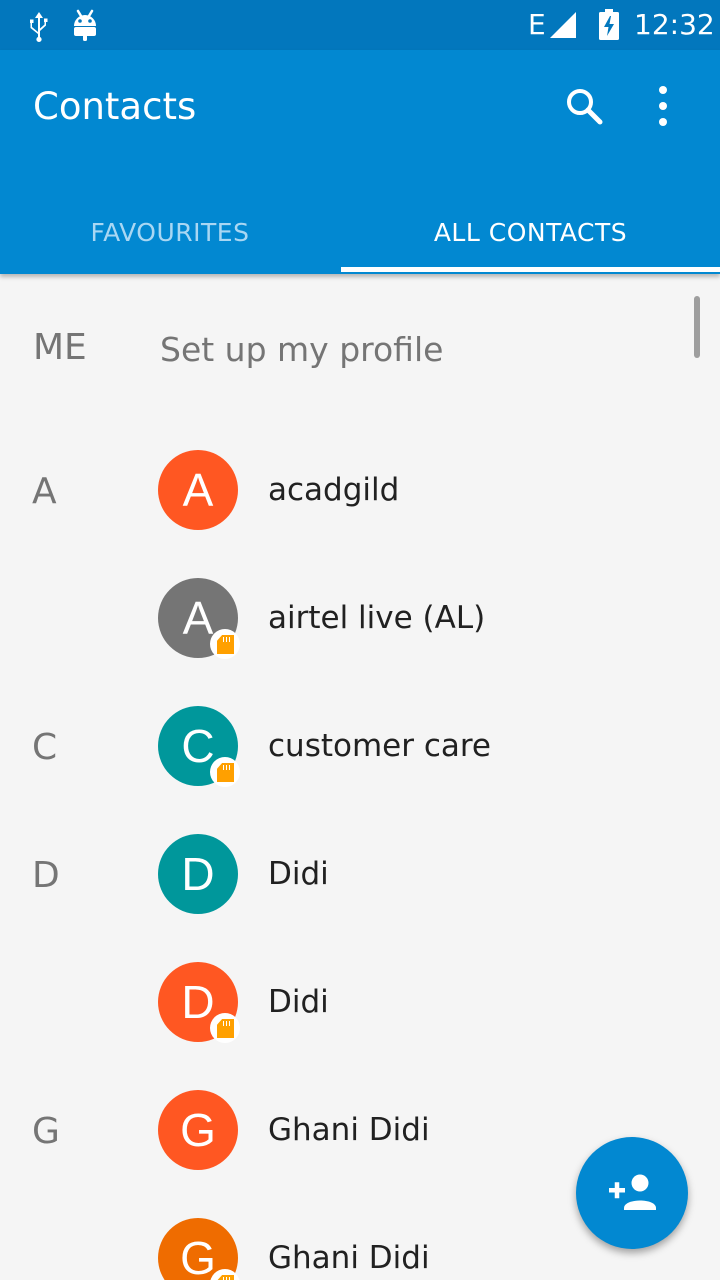 The height and width of the screenshot is (1280, 720). I want to click on avatar: G, so click(198, 1130).